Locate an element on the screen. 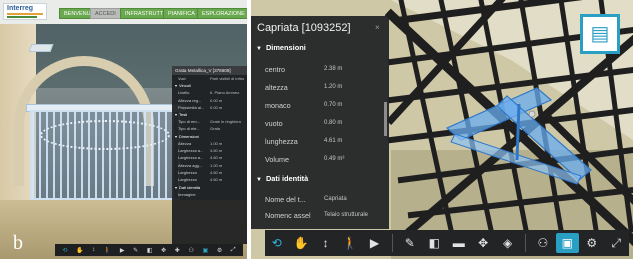 The height and width of the screenshot is (259, 633). model-icon: ◈ is located at coordinates (507, 243).